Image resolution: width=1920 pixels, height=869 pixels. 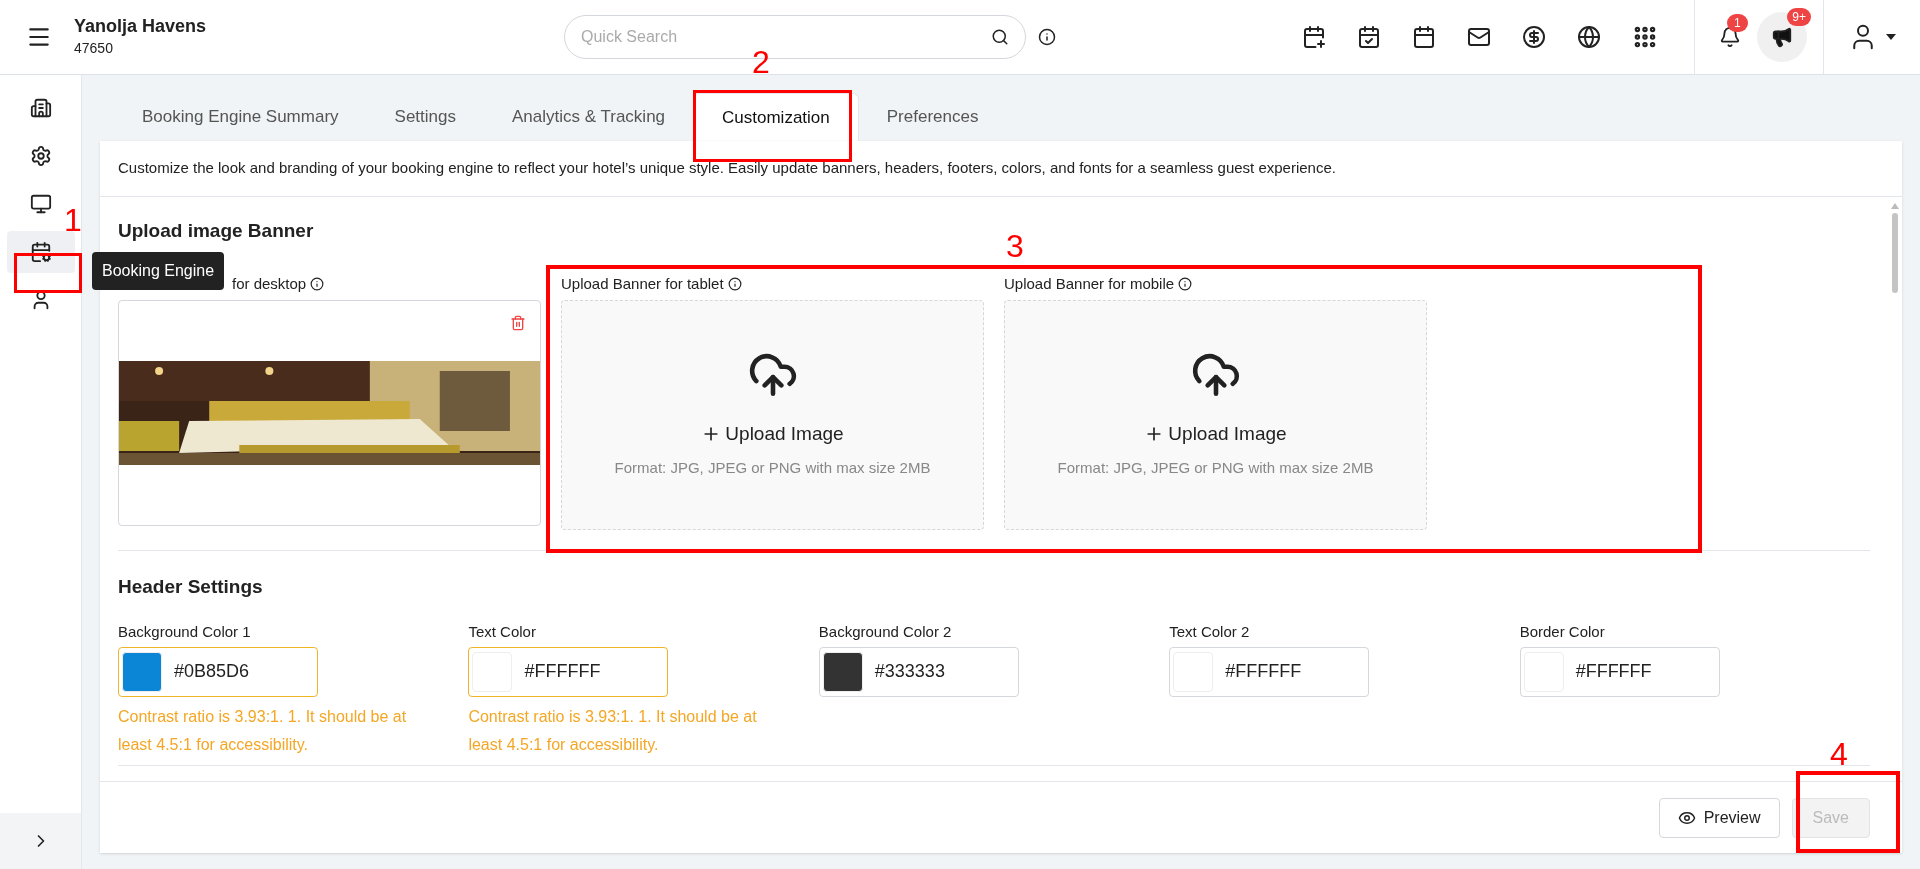 I want to click on banner-label: Upload Banner for tablet, so click(x=642, y=284).